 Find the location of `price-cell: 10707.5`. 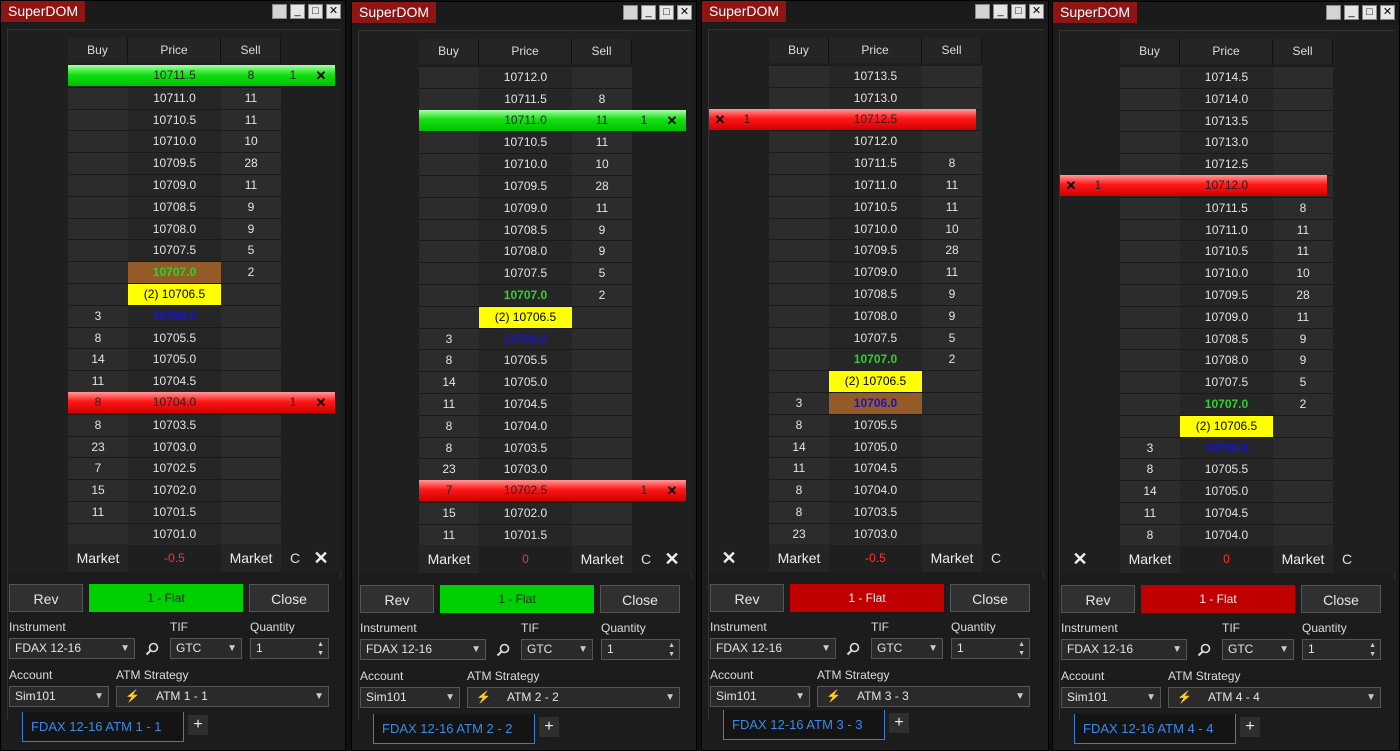

price-cell: 10707.5 is located at coordinates (174, 250).